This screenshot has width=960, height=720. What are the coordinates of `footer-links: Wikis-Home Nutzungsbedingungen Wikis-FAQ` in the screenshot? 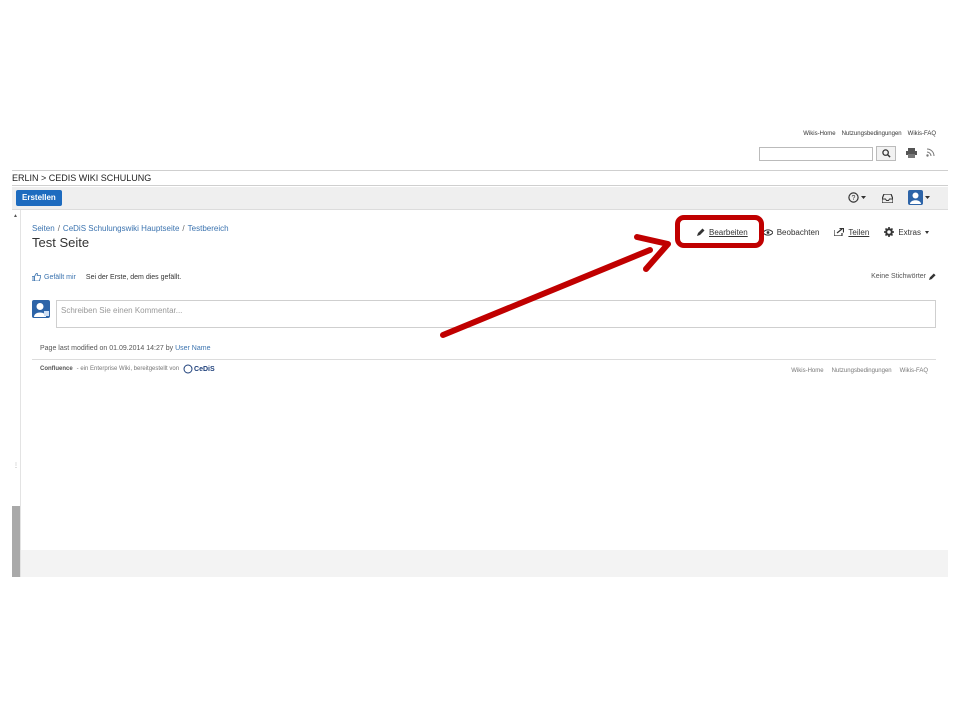 It's located at (859, 371).